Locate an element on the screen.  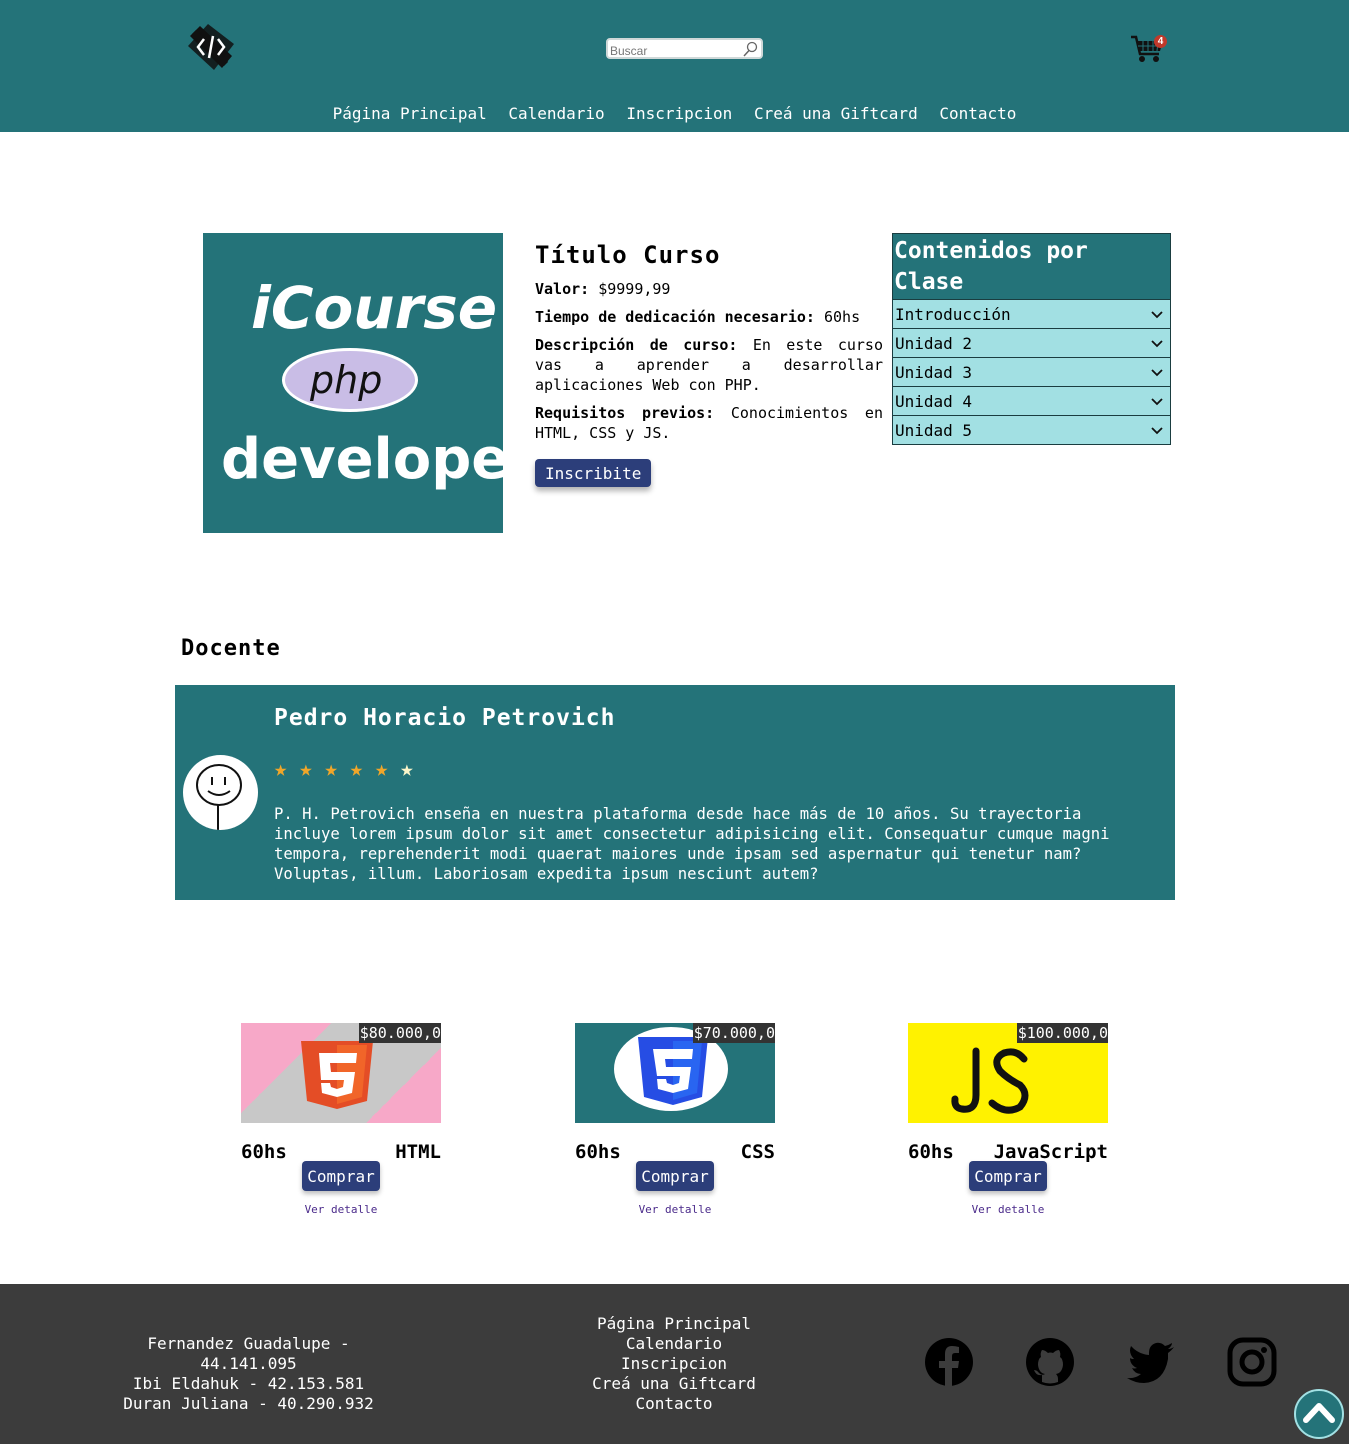
product-card-css: $70.000,0 60hs CSS Comprar Ver detalle is located at coordinates (675, 1119).